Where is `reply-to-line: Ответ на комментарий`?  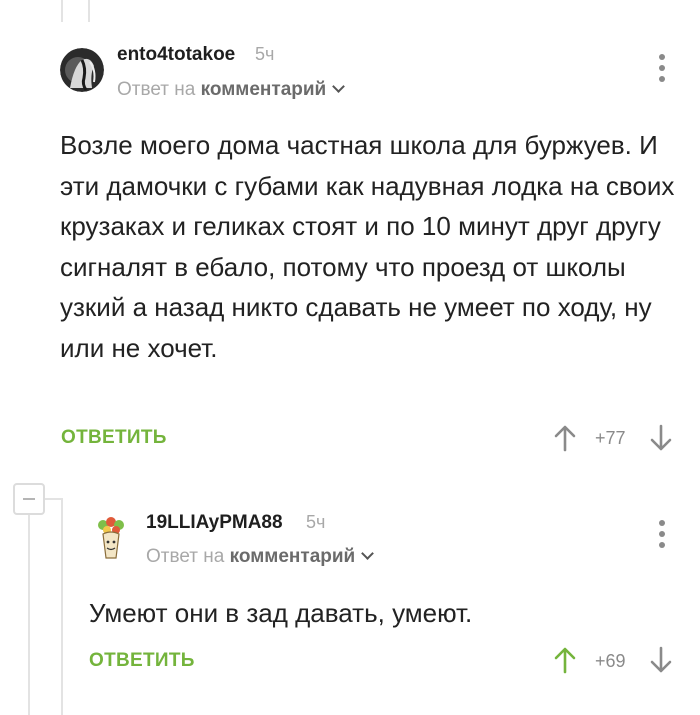
reply-to-line: Ответ на комментарий is located at coordinates (260, 557).